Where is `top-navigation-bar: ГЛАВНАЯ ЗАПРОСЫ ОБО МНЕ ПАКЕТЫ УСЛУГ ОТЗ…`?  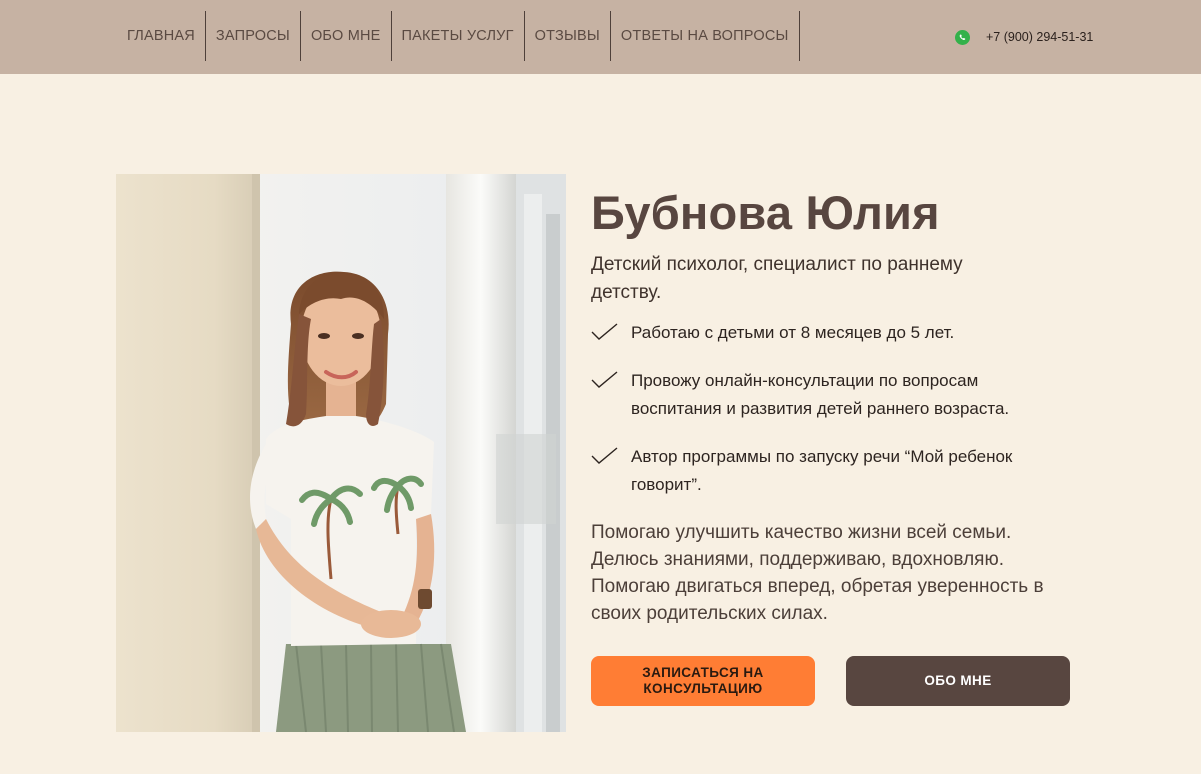
top-navigation-bar: ГЛАВНАЯ ЗАПРОСЫ ОБО МНЕ ПАКЕТЫ УСЛУГ ОТЗ… is located at coordinates (600, 37).